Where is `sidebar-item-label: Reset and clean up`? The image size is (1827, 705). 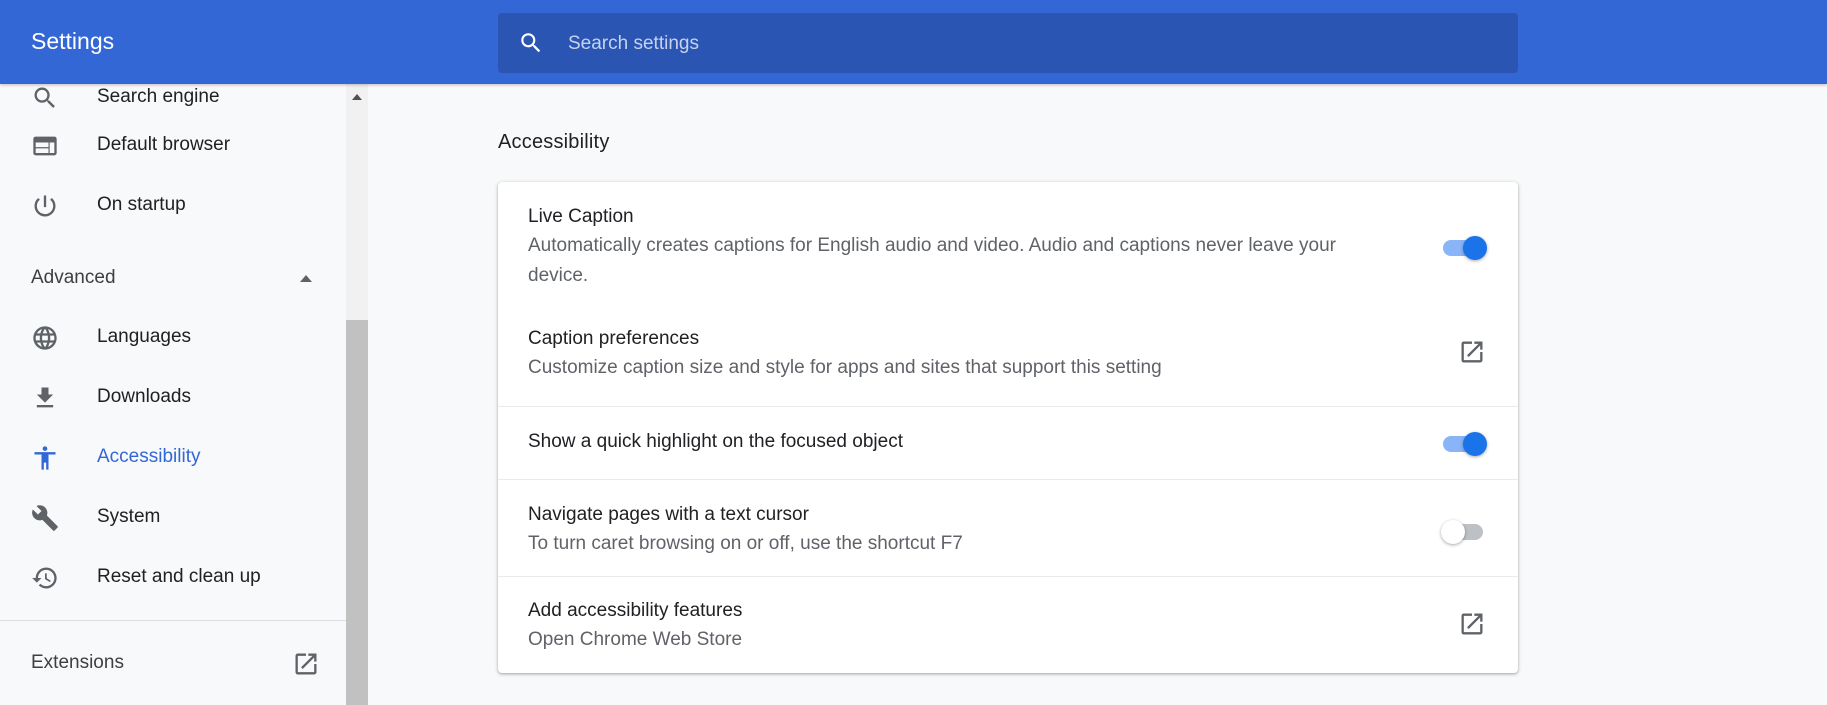 sidebar-item-label: Reset and clean up is located at coordinates (179, 576).